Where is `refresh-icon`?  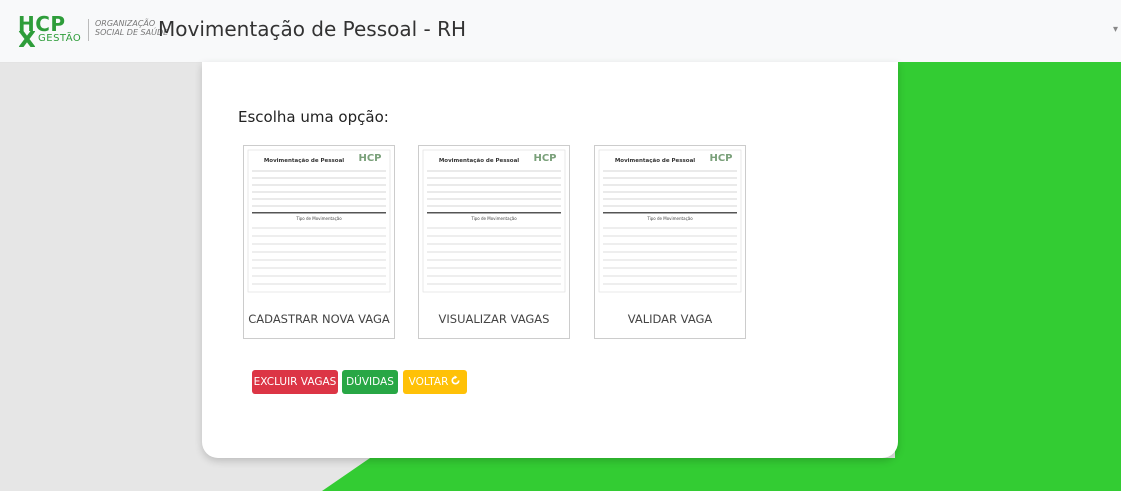
refresh-icon is located at coordinates (455, 380).